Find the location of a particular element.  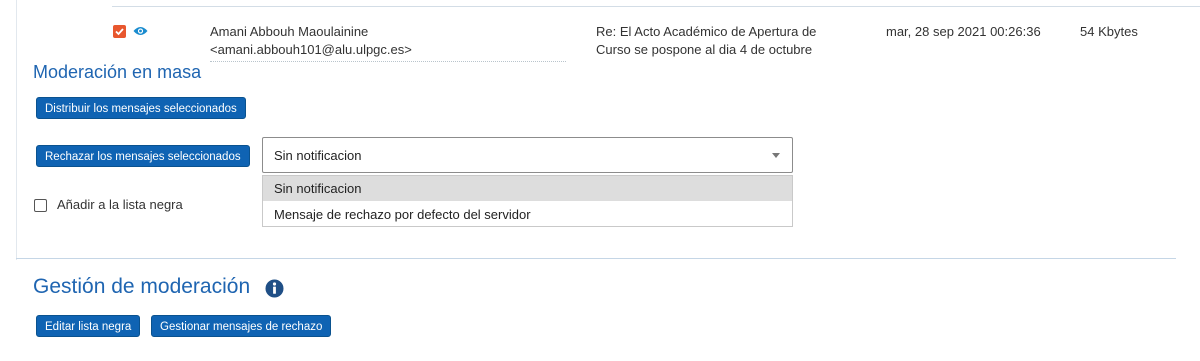

check-icon is located at coordinates (119, 32).